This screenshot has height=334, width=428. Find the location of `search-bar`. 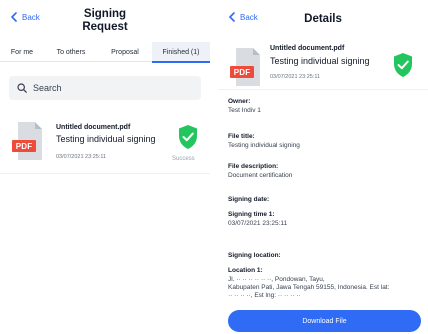

search-bar is located at coordinates (105, 88).